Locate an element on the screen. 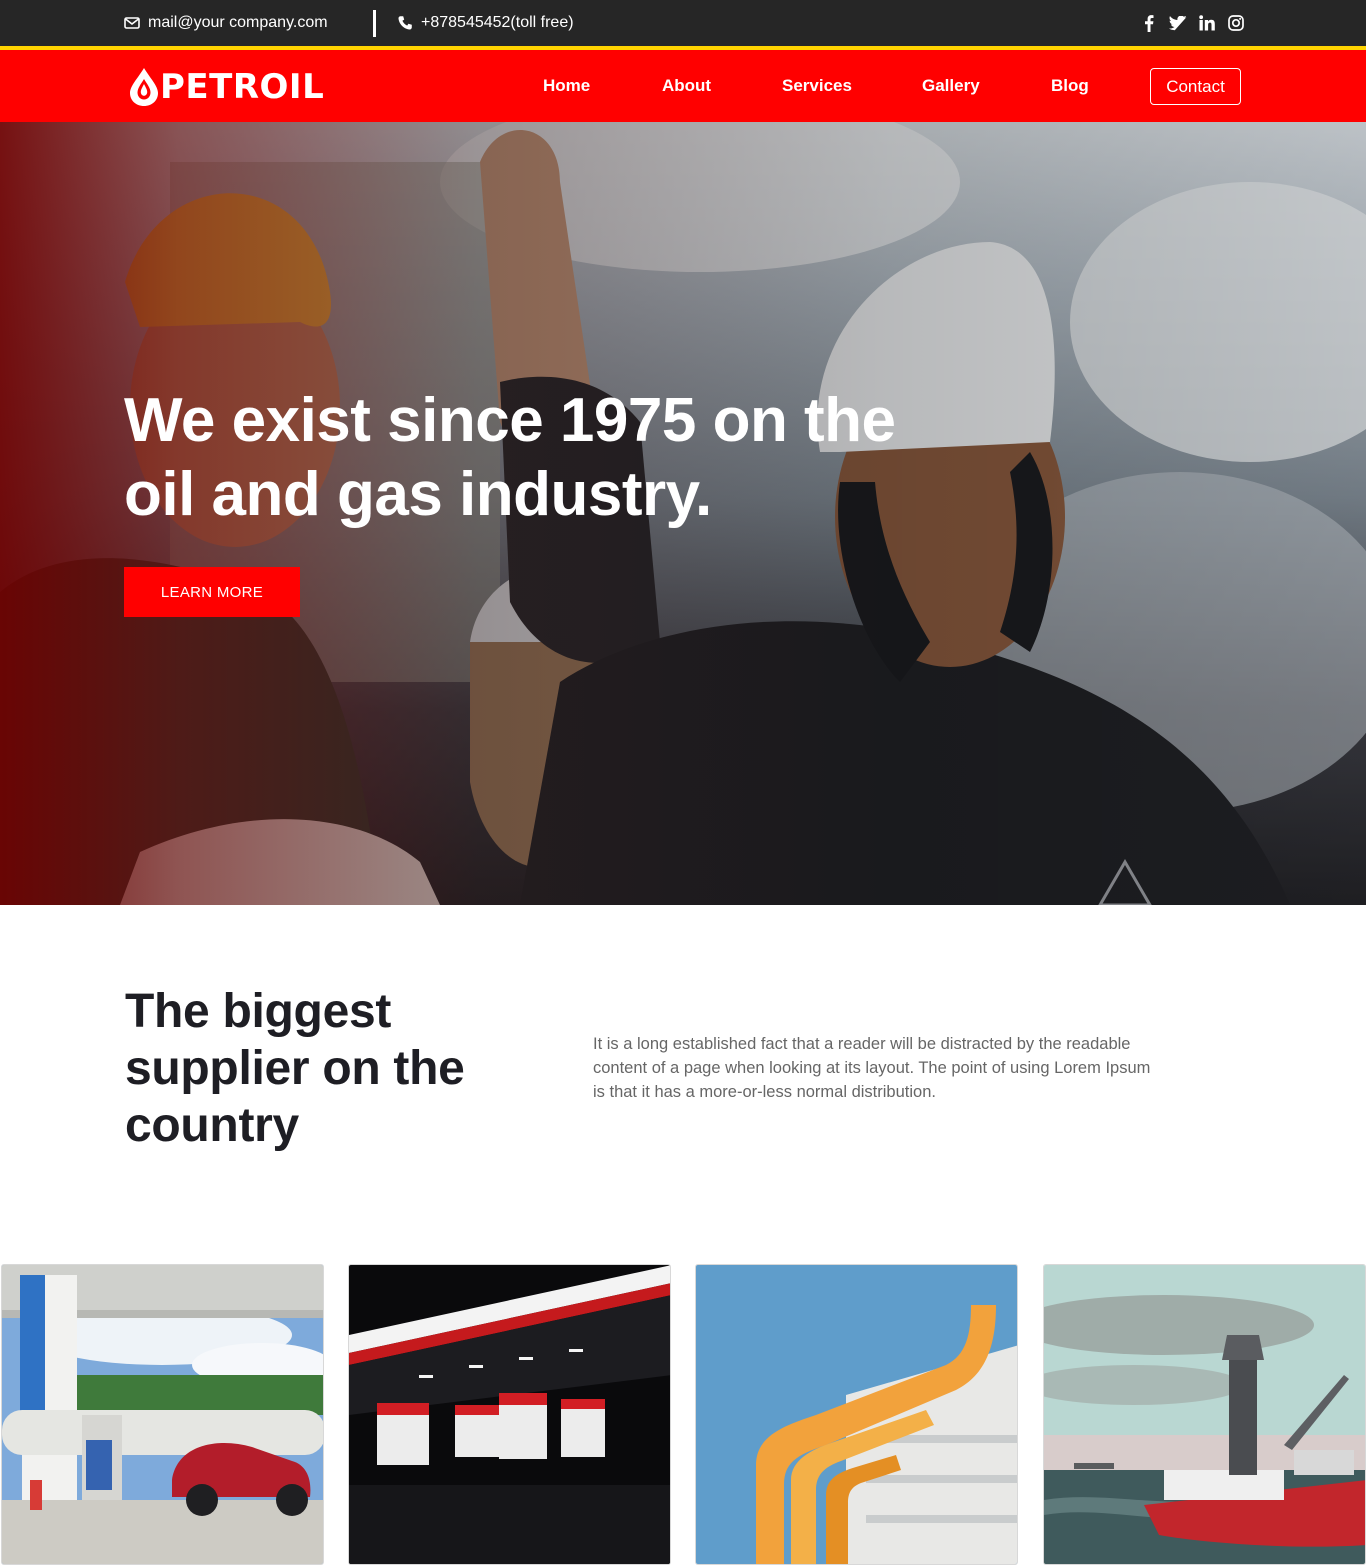  gallery-card-orange-pipes is located at coordinates (856, 1414).